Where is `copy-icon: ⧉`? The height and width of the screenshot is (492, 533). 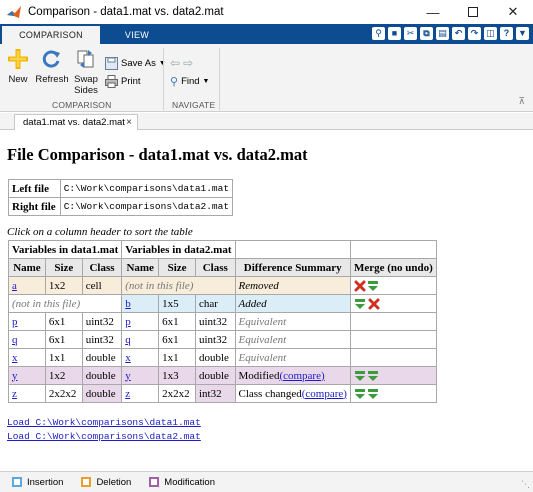
copy-icon: ⧉ is located at coordinates (426, 33).